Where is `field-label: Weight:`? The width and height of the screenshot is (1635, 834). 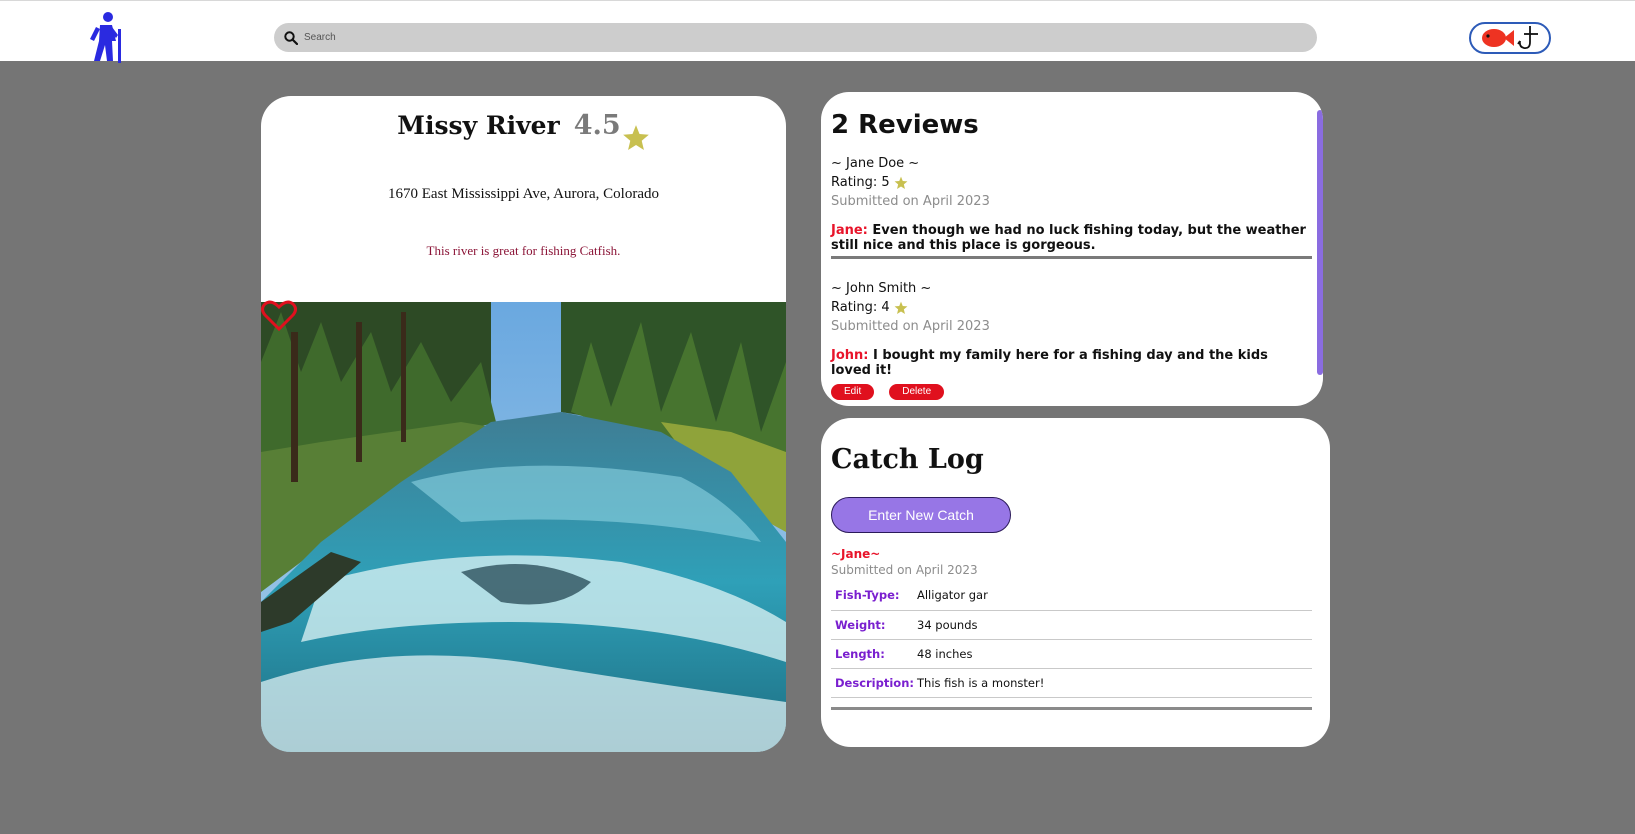 field-label: Weight: is located at coordinates (874, 625).